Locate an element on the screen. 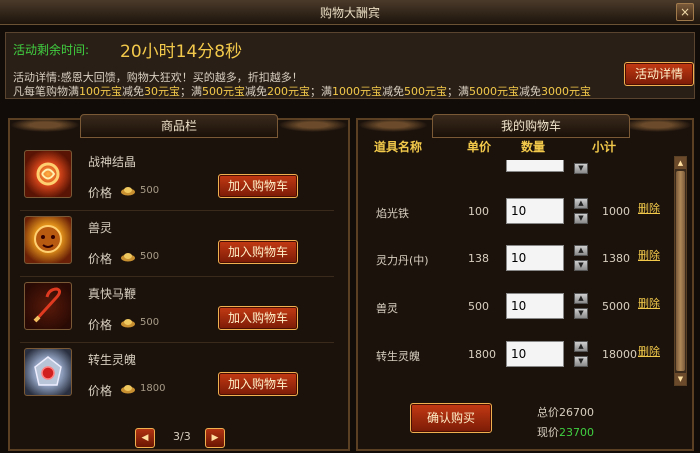 This screenshot has height=453, width=700. tier-4-discount: 3000元宝 is located at coordinates (566, 91).